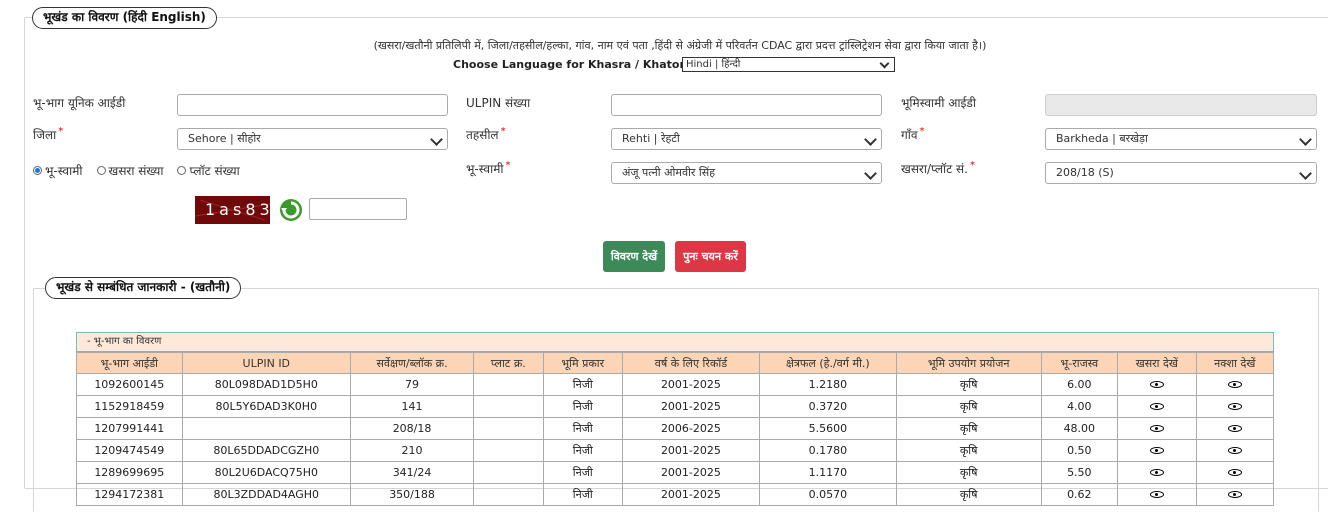 The image size is (1328, 512). I want to click on language-select: Hindi | हिंन्दी, so click(788, 64).